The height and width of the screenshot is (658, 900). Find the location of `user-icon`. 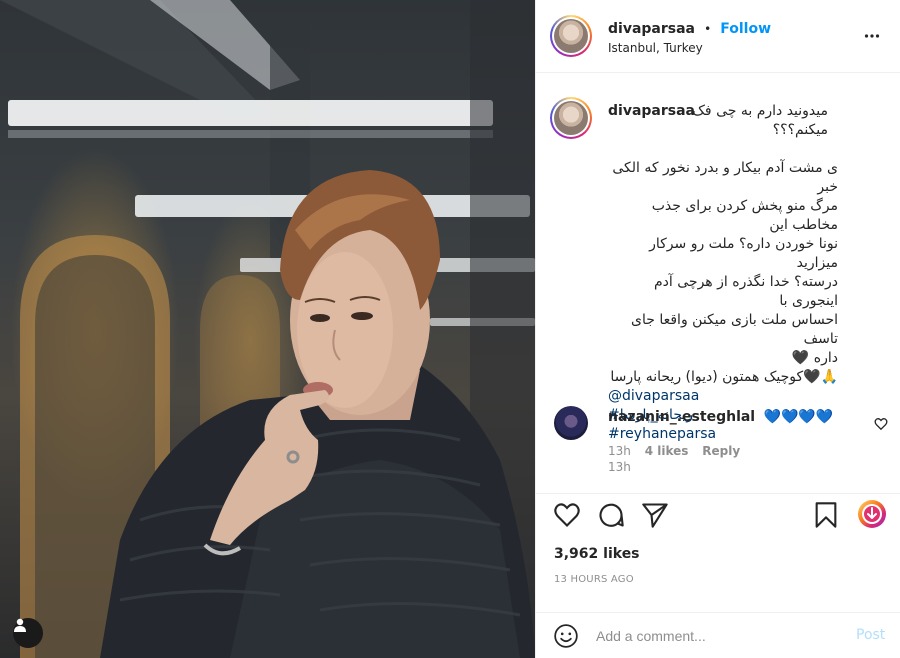

user-icon is located at coordinates (20, 625).